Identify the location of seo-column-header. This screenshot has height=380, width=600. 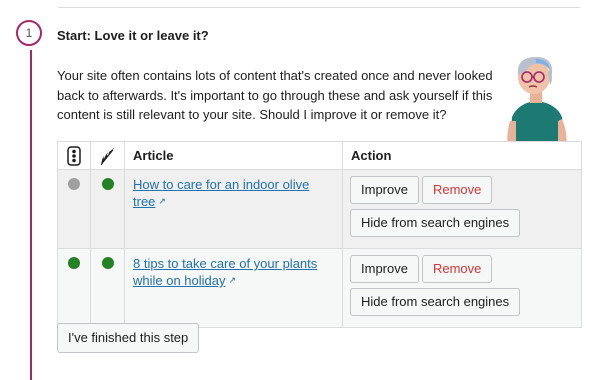
(107, 155).